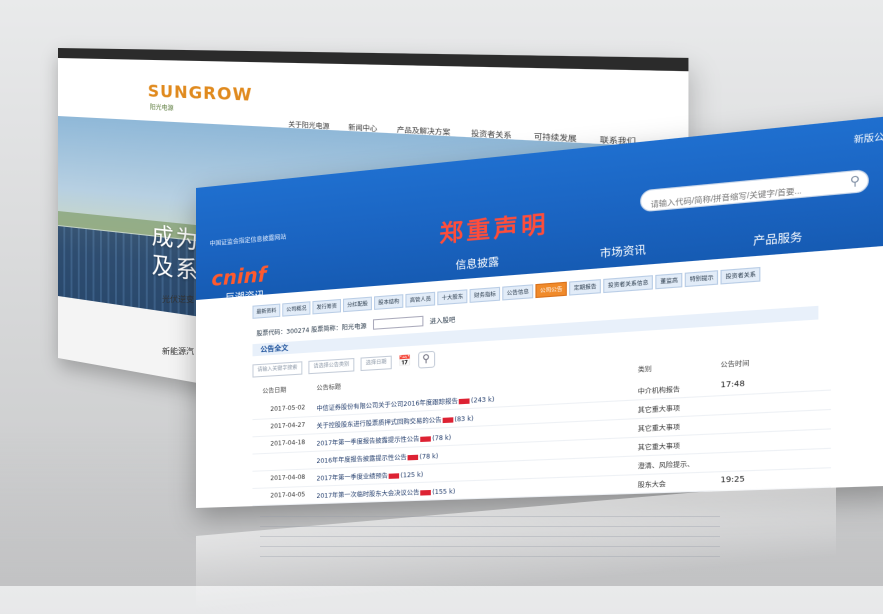  Describe the element at coordinates (478, 262) in the screenshot. I see `nav-disclosure: 信息披露` at that location.